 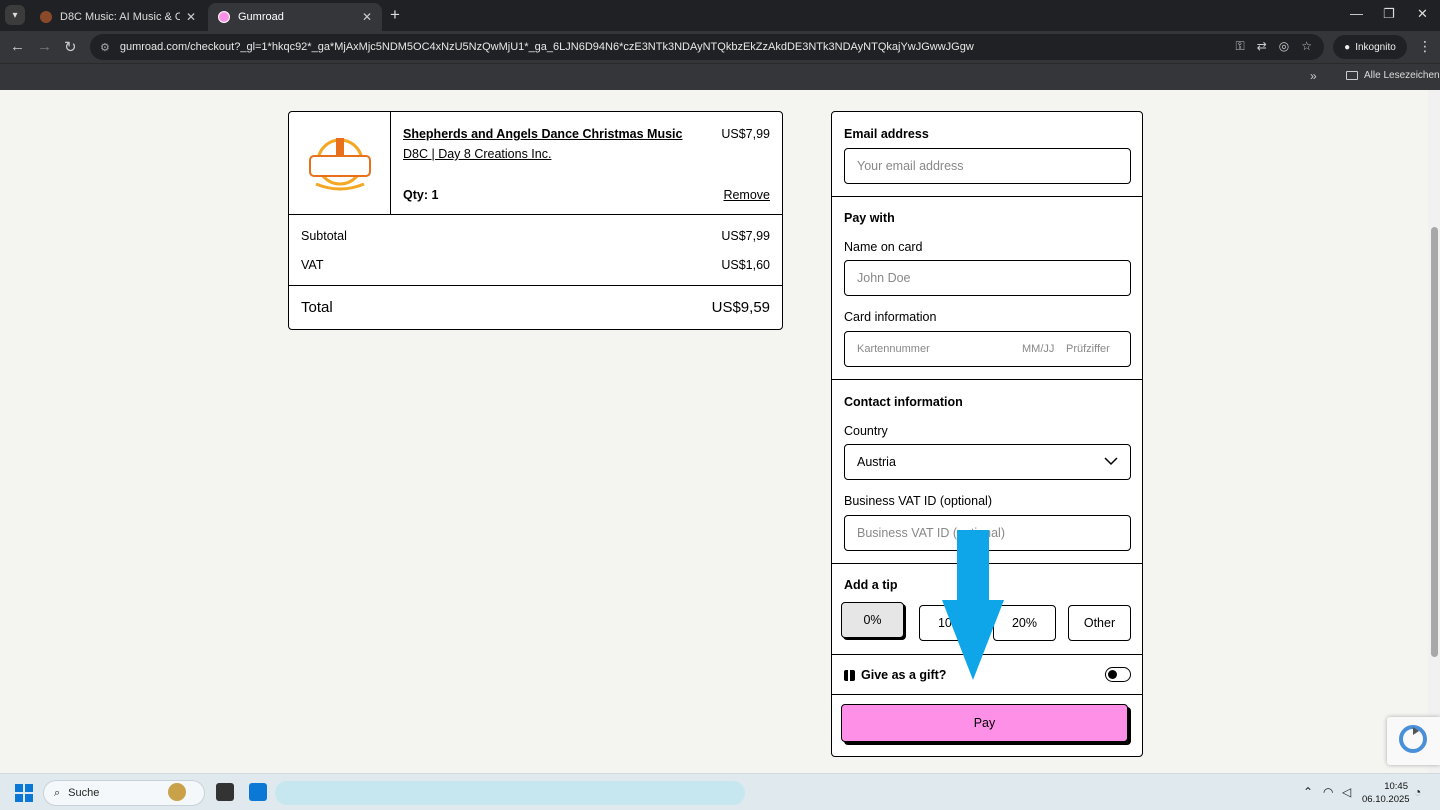 I want to click on back-icon: ←, so click(x=17, y=46).